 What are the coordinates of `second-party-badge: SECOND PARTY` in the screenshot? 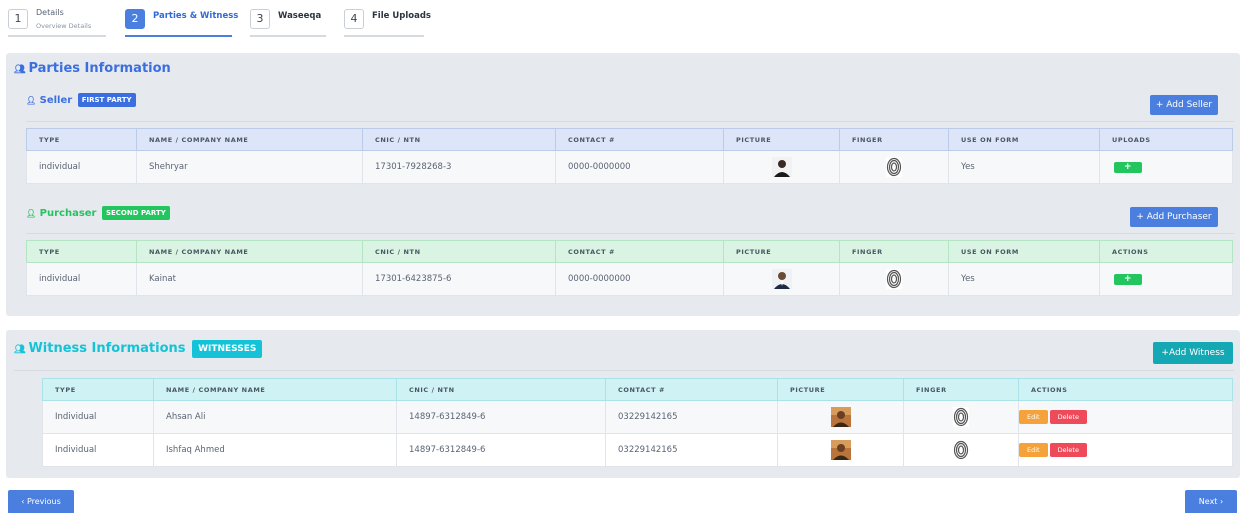 It's located at (135, 213).